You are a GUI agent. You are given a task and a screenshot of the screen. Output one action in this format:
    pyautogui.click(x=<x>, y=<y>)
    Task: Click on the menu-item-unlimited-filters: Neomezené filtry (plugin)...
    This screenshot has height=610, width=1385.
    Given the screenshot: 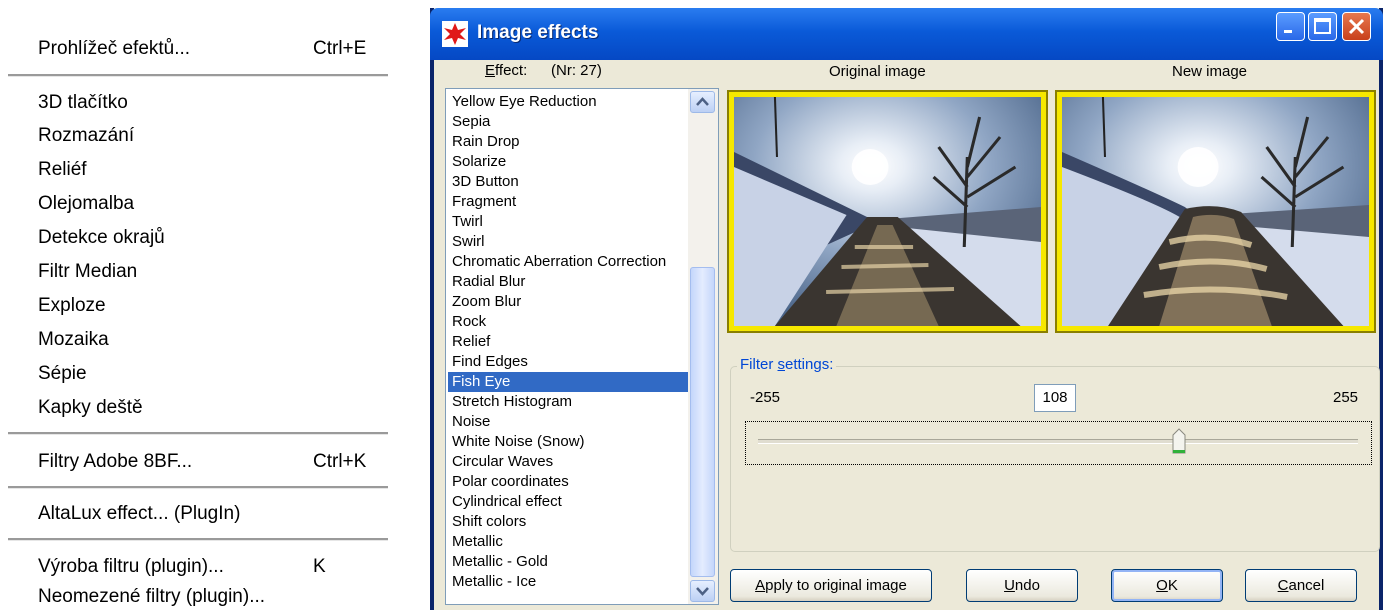 What is the action you would take?
    pyautogui.click(x=151, y=597)
    